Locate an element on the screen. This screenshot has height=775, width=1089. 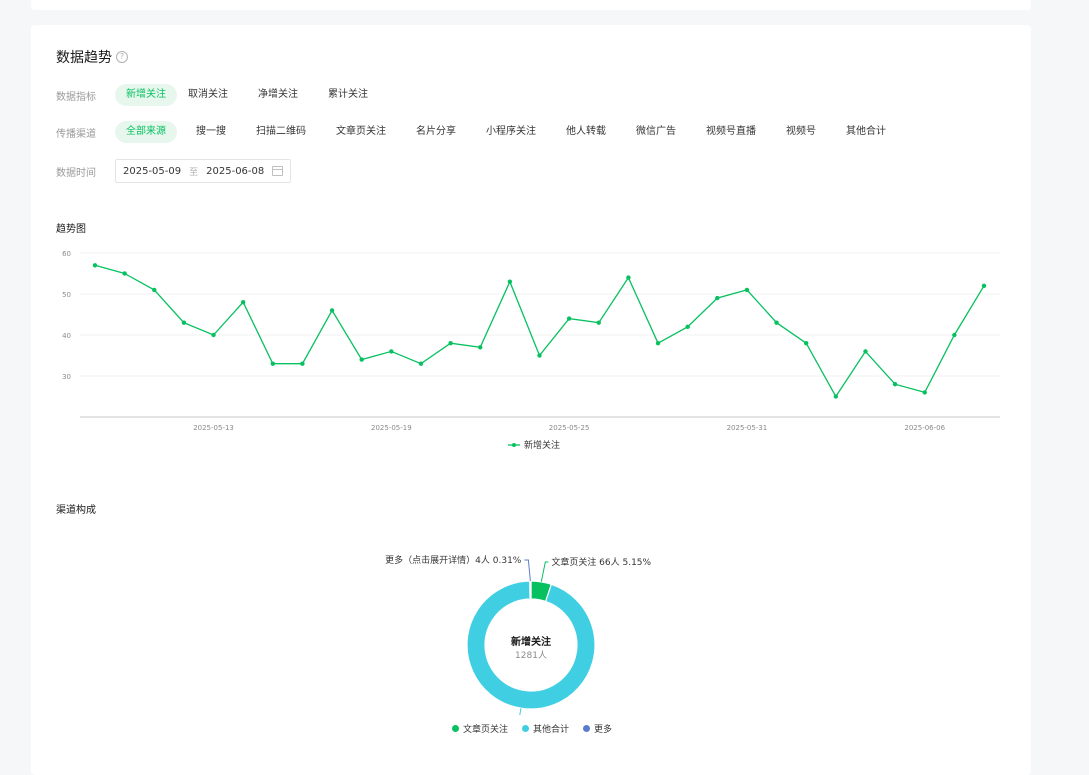
x-tick-label: 2025-05-25 is located at coordinates (569, 428).